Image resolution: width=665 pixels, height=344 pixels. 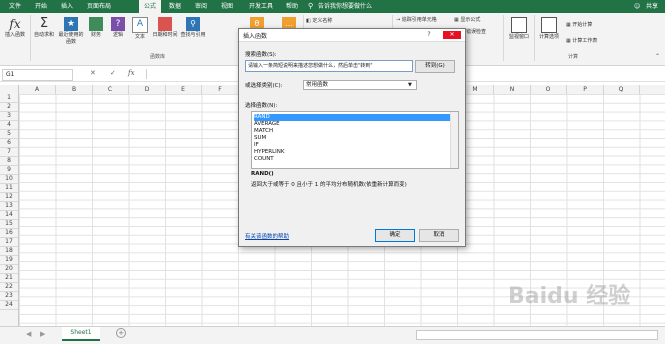 I want to click on row-header: 4, so click(x=9, y=125).